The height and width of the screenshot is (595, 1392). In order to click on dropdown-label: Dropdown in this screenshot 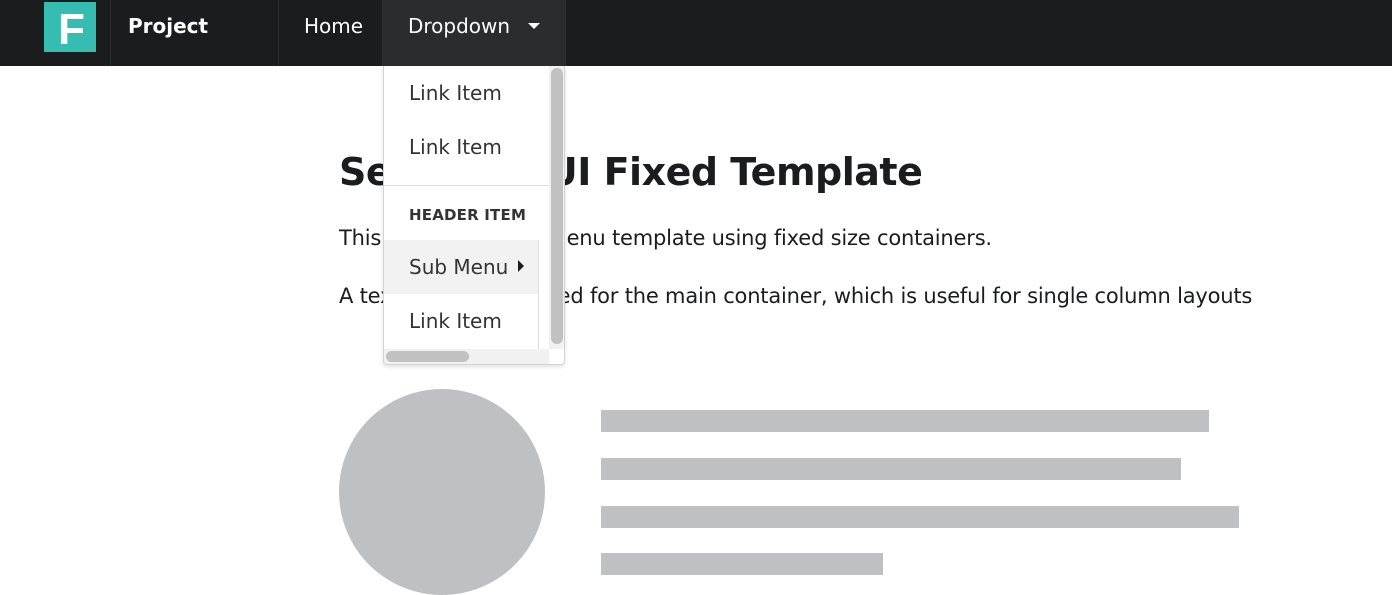, I will do `click(459, 26)`.